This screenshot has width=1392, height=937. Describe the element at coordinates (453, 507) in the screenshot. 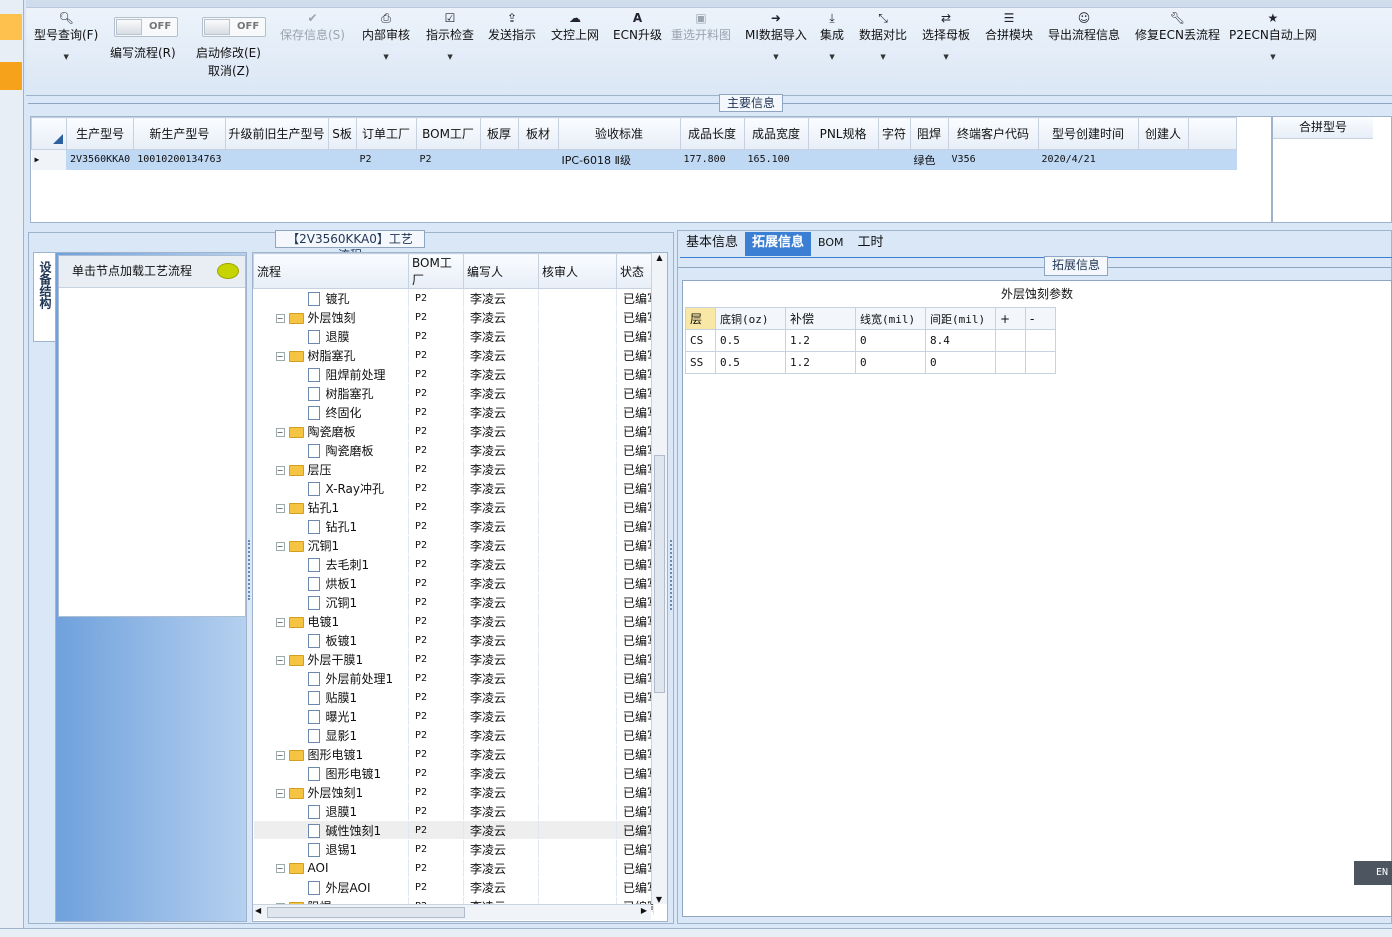

I see `flow-row: − 钻孔1 P2李凌云 已编写` at that location.